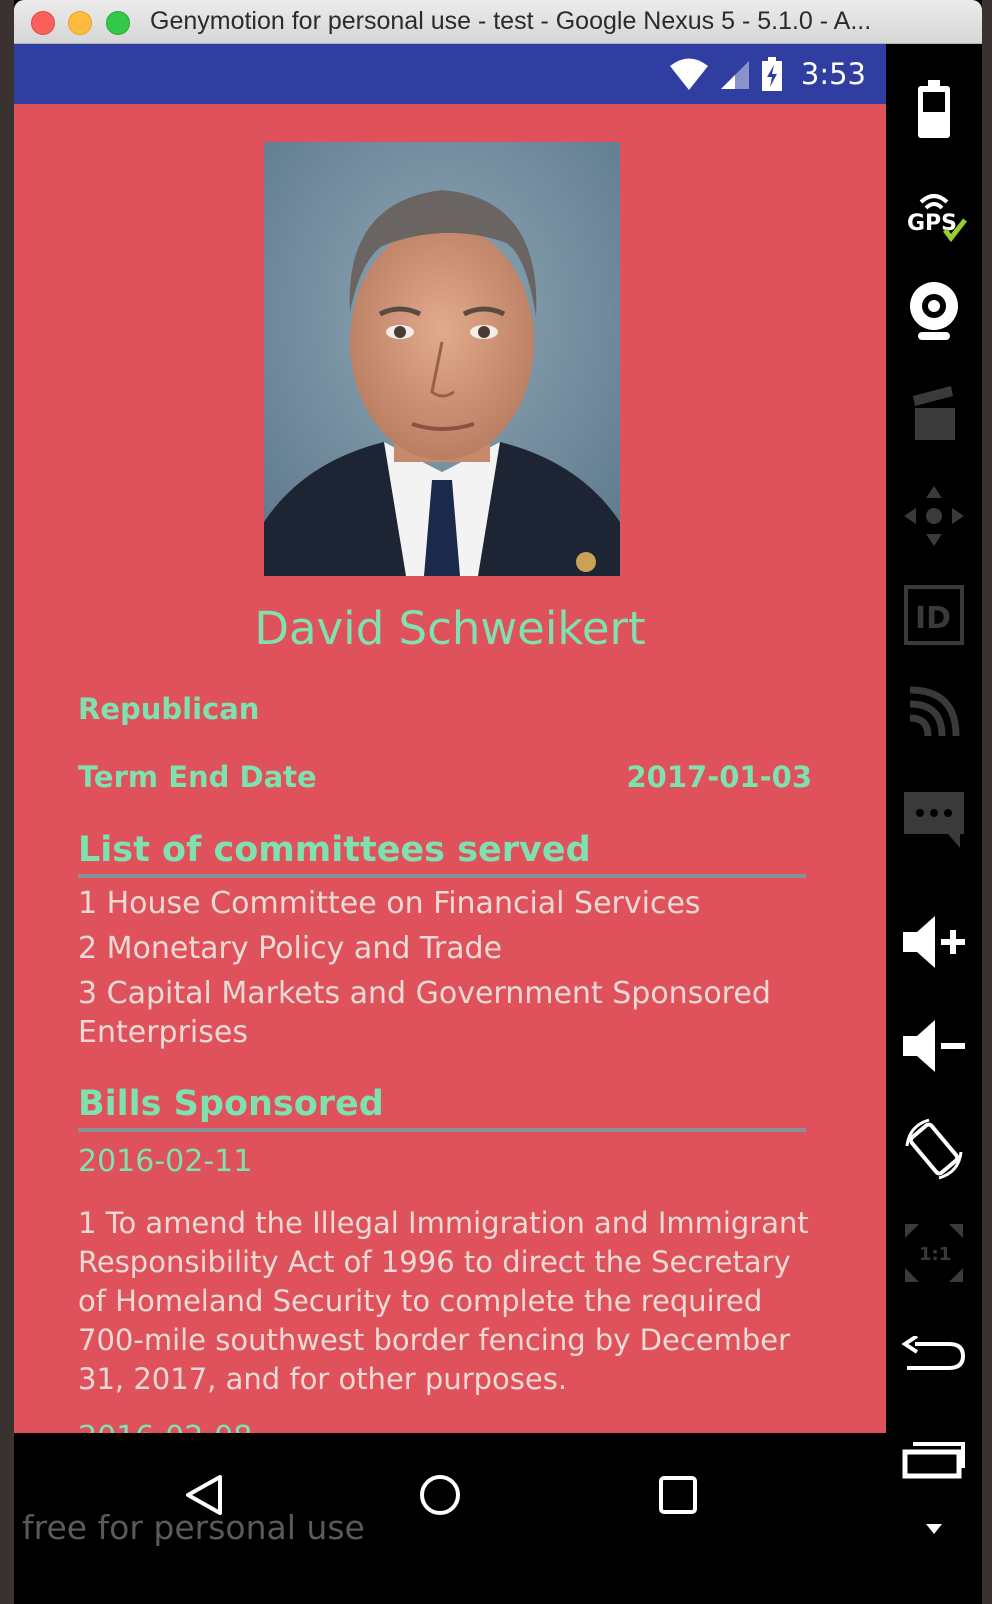 The width and height of the screenshot is (992, 1604). Describe the element at coordinates (442, 1130) in the screenshot. I see `bills-divider` at that location.